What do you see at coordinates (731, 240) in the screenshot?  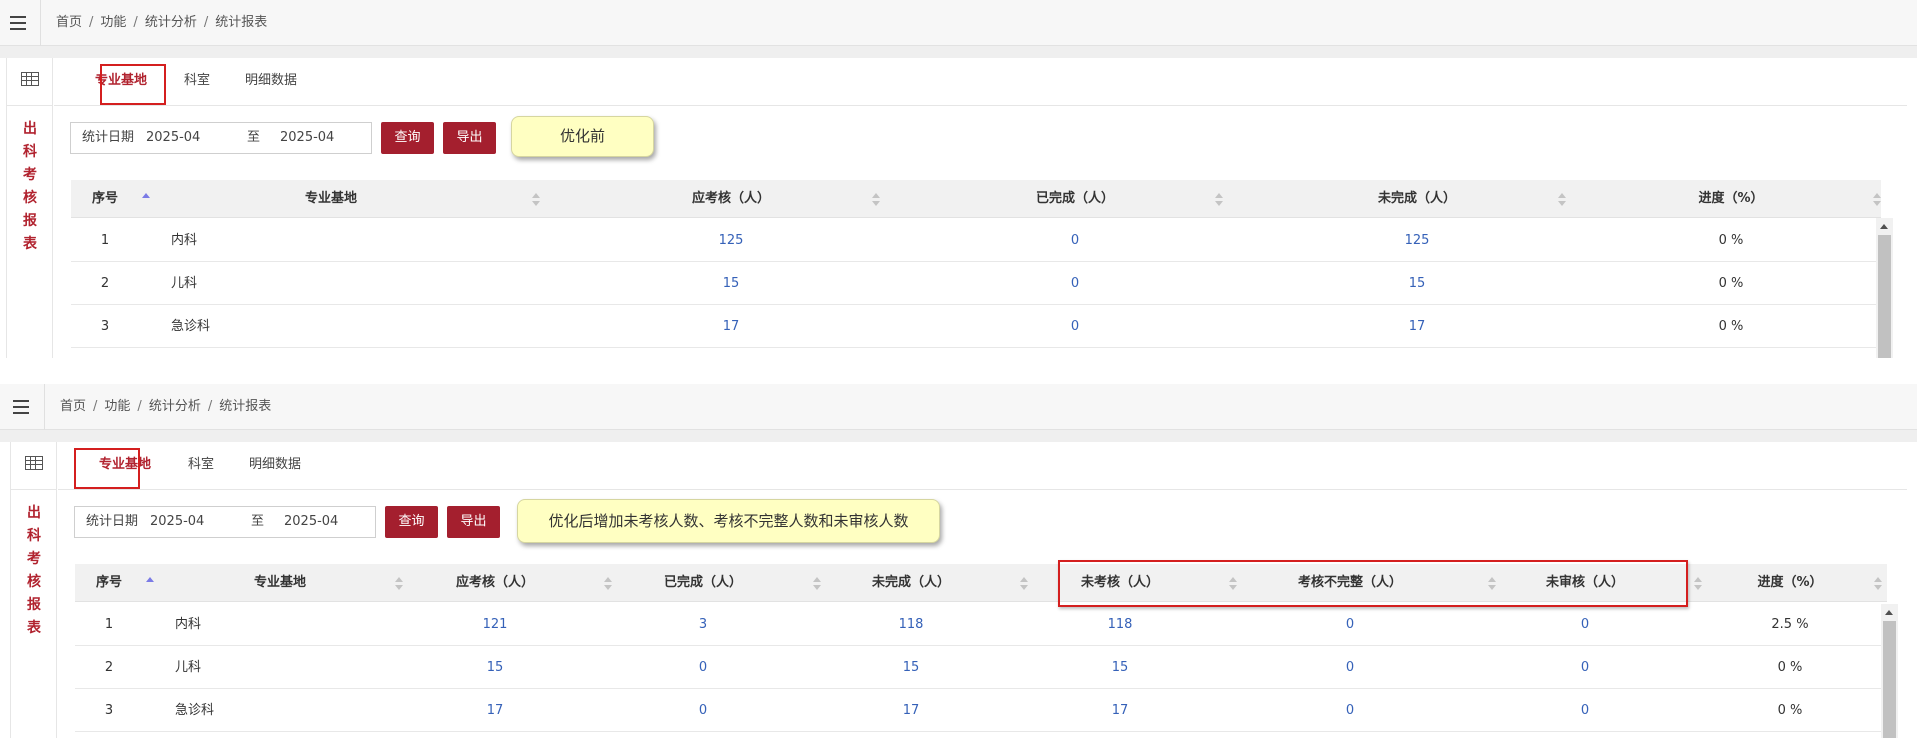 I see `cell-should: 125` at bounding box center [731, 240].